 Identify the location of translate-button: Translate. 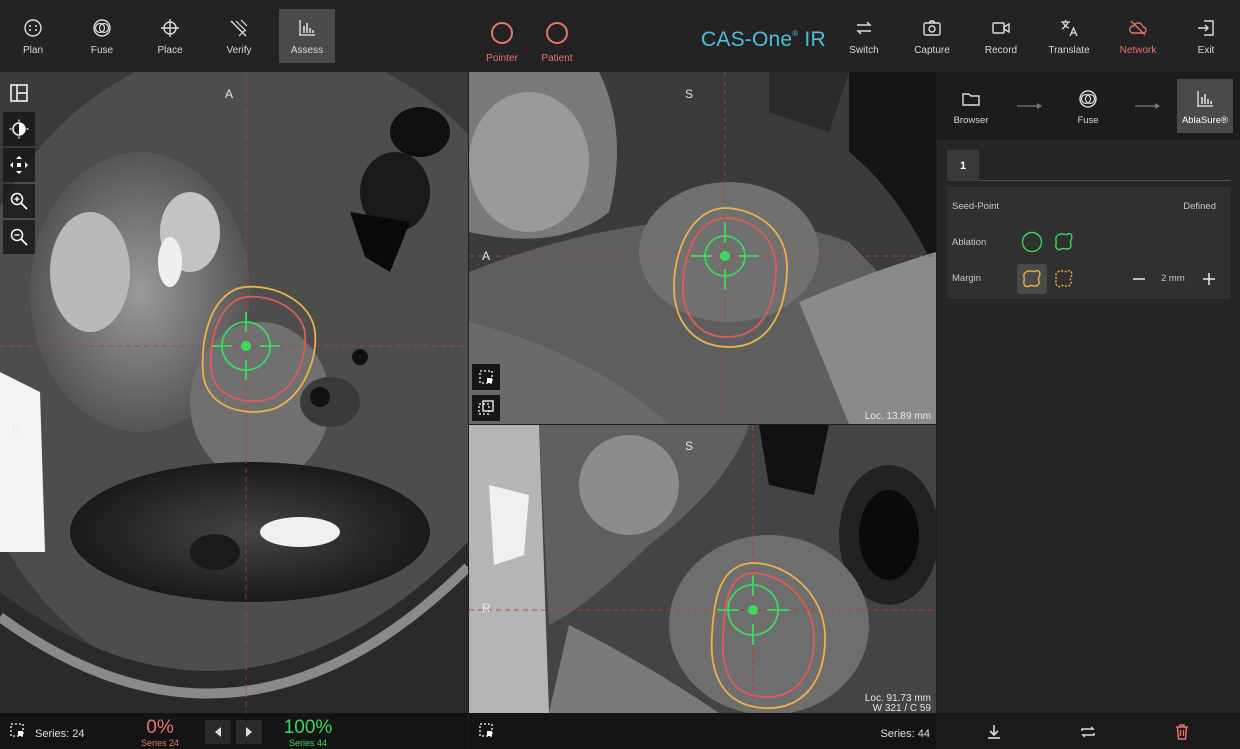
(1069, 36).